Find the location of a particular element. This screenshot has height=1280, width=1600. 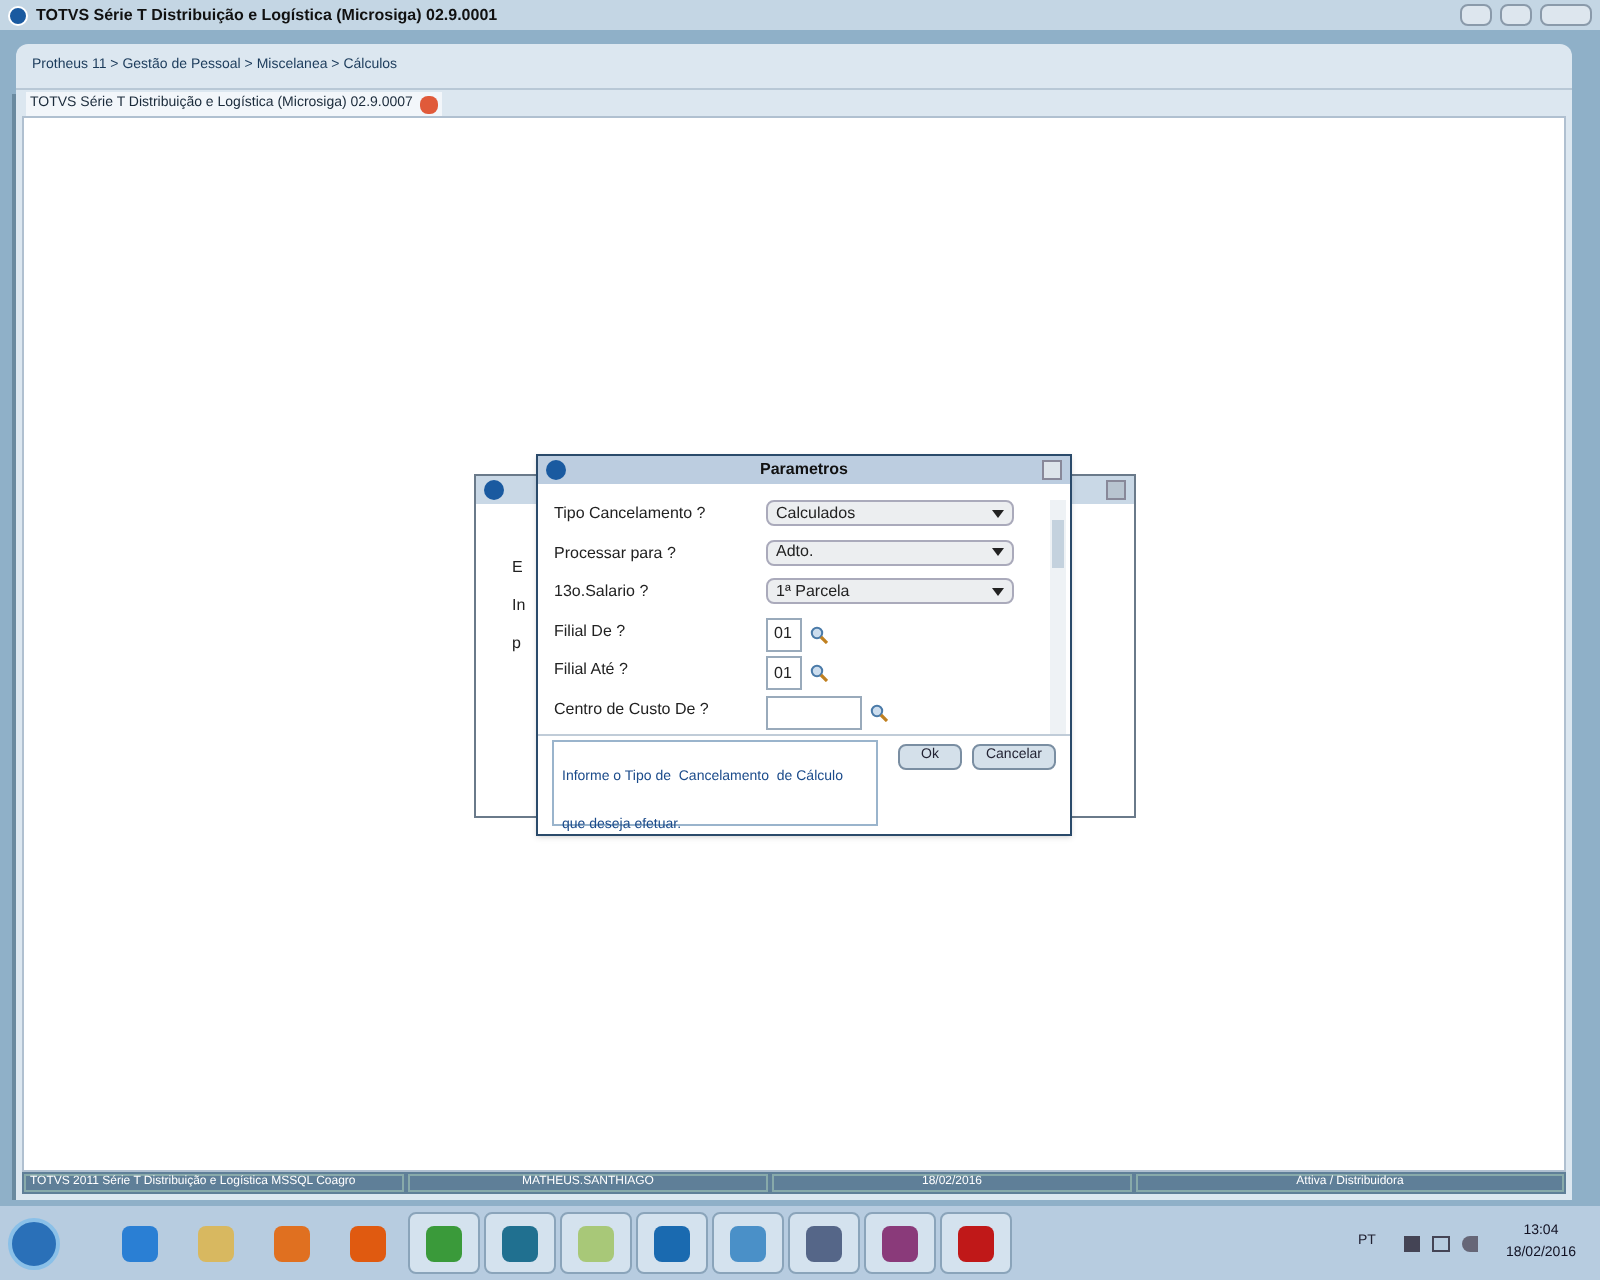

parameter-label: Filial Até ? is located at coordinates (592, 670).